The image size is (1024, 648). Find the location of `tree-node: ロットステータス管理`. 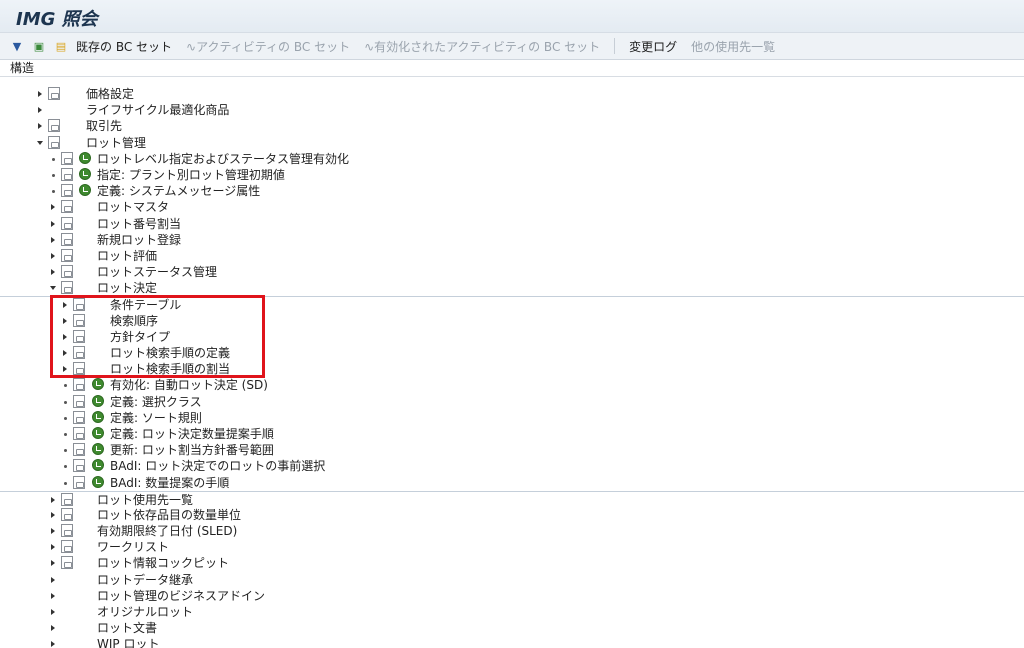

tree-node: ロットステータス管理 is located at coordinates (512, 272).